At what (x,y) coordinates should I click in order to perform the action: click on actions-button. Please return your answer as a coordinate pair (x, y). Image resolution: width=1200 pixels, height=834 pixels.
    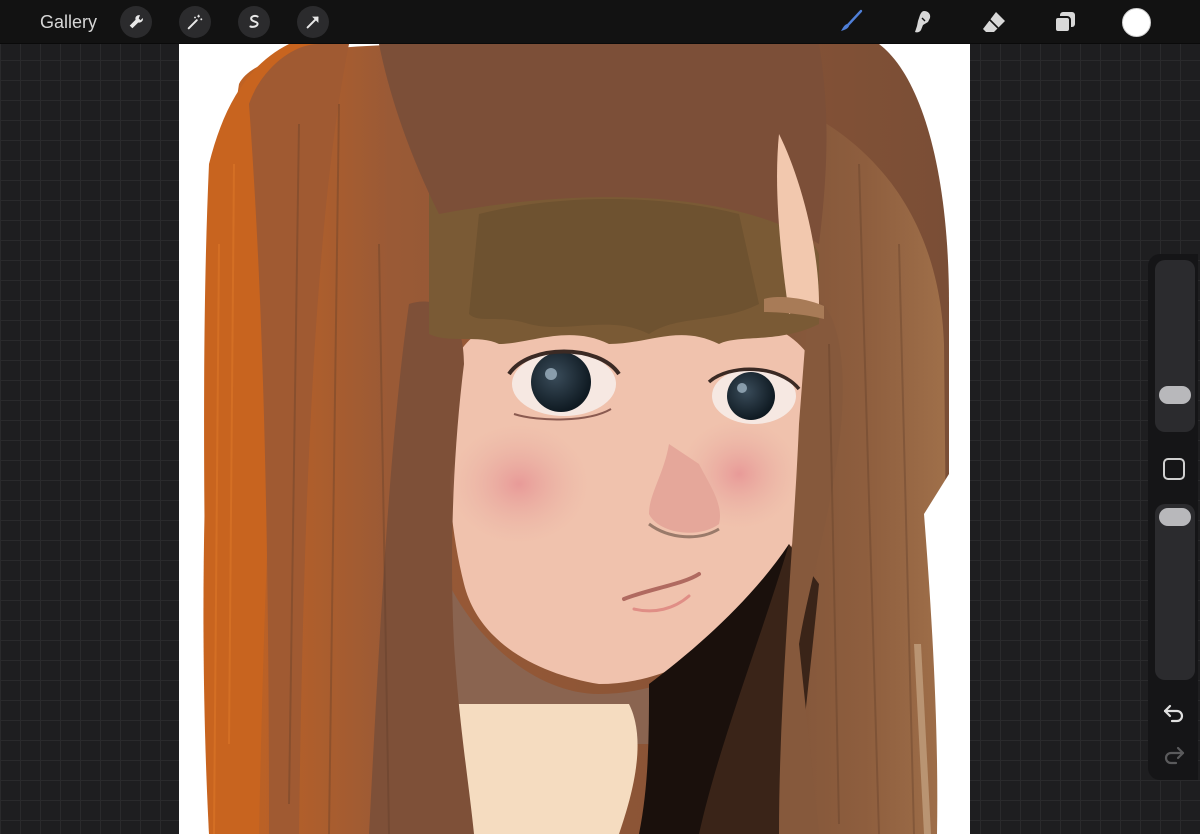
    Looking at the image, I should click on (136, 22).